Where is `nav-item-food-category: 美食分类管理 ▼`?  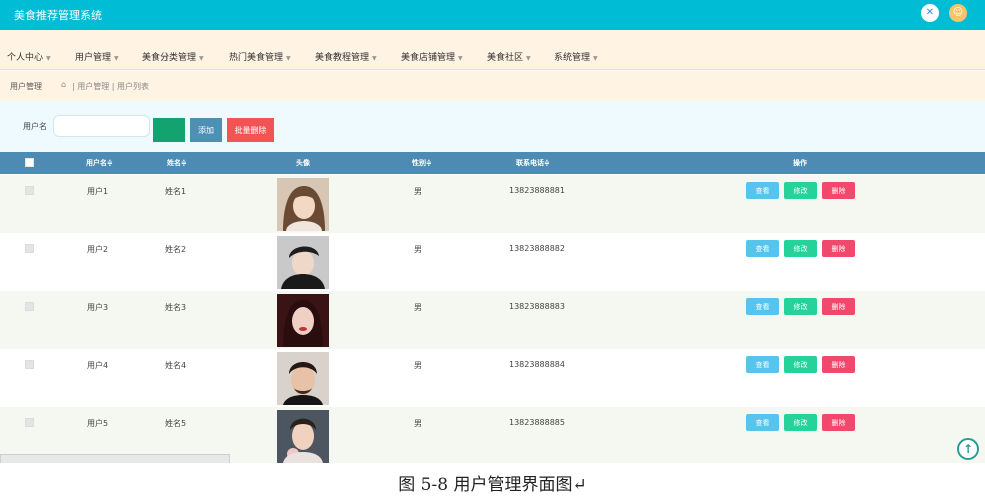
nav-item-food-category: 美食分类管理 ▼ is located at coordinates (173, 56).